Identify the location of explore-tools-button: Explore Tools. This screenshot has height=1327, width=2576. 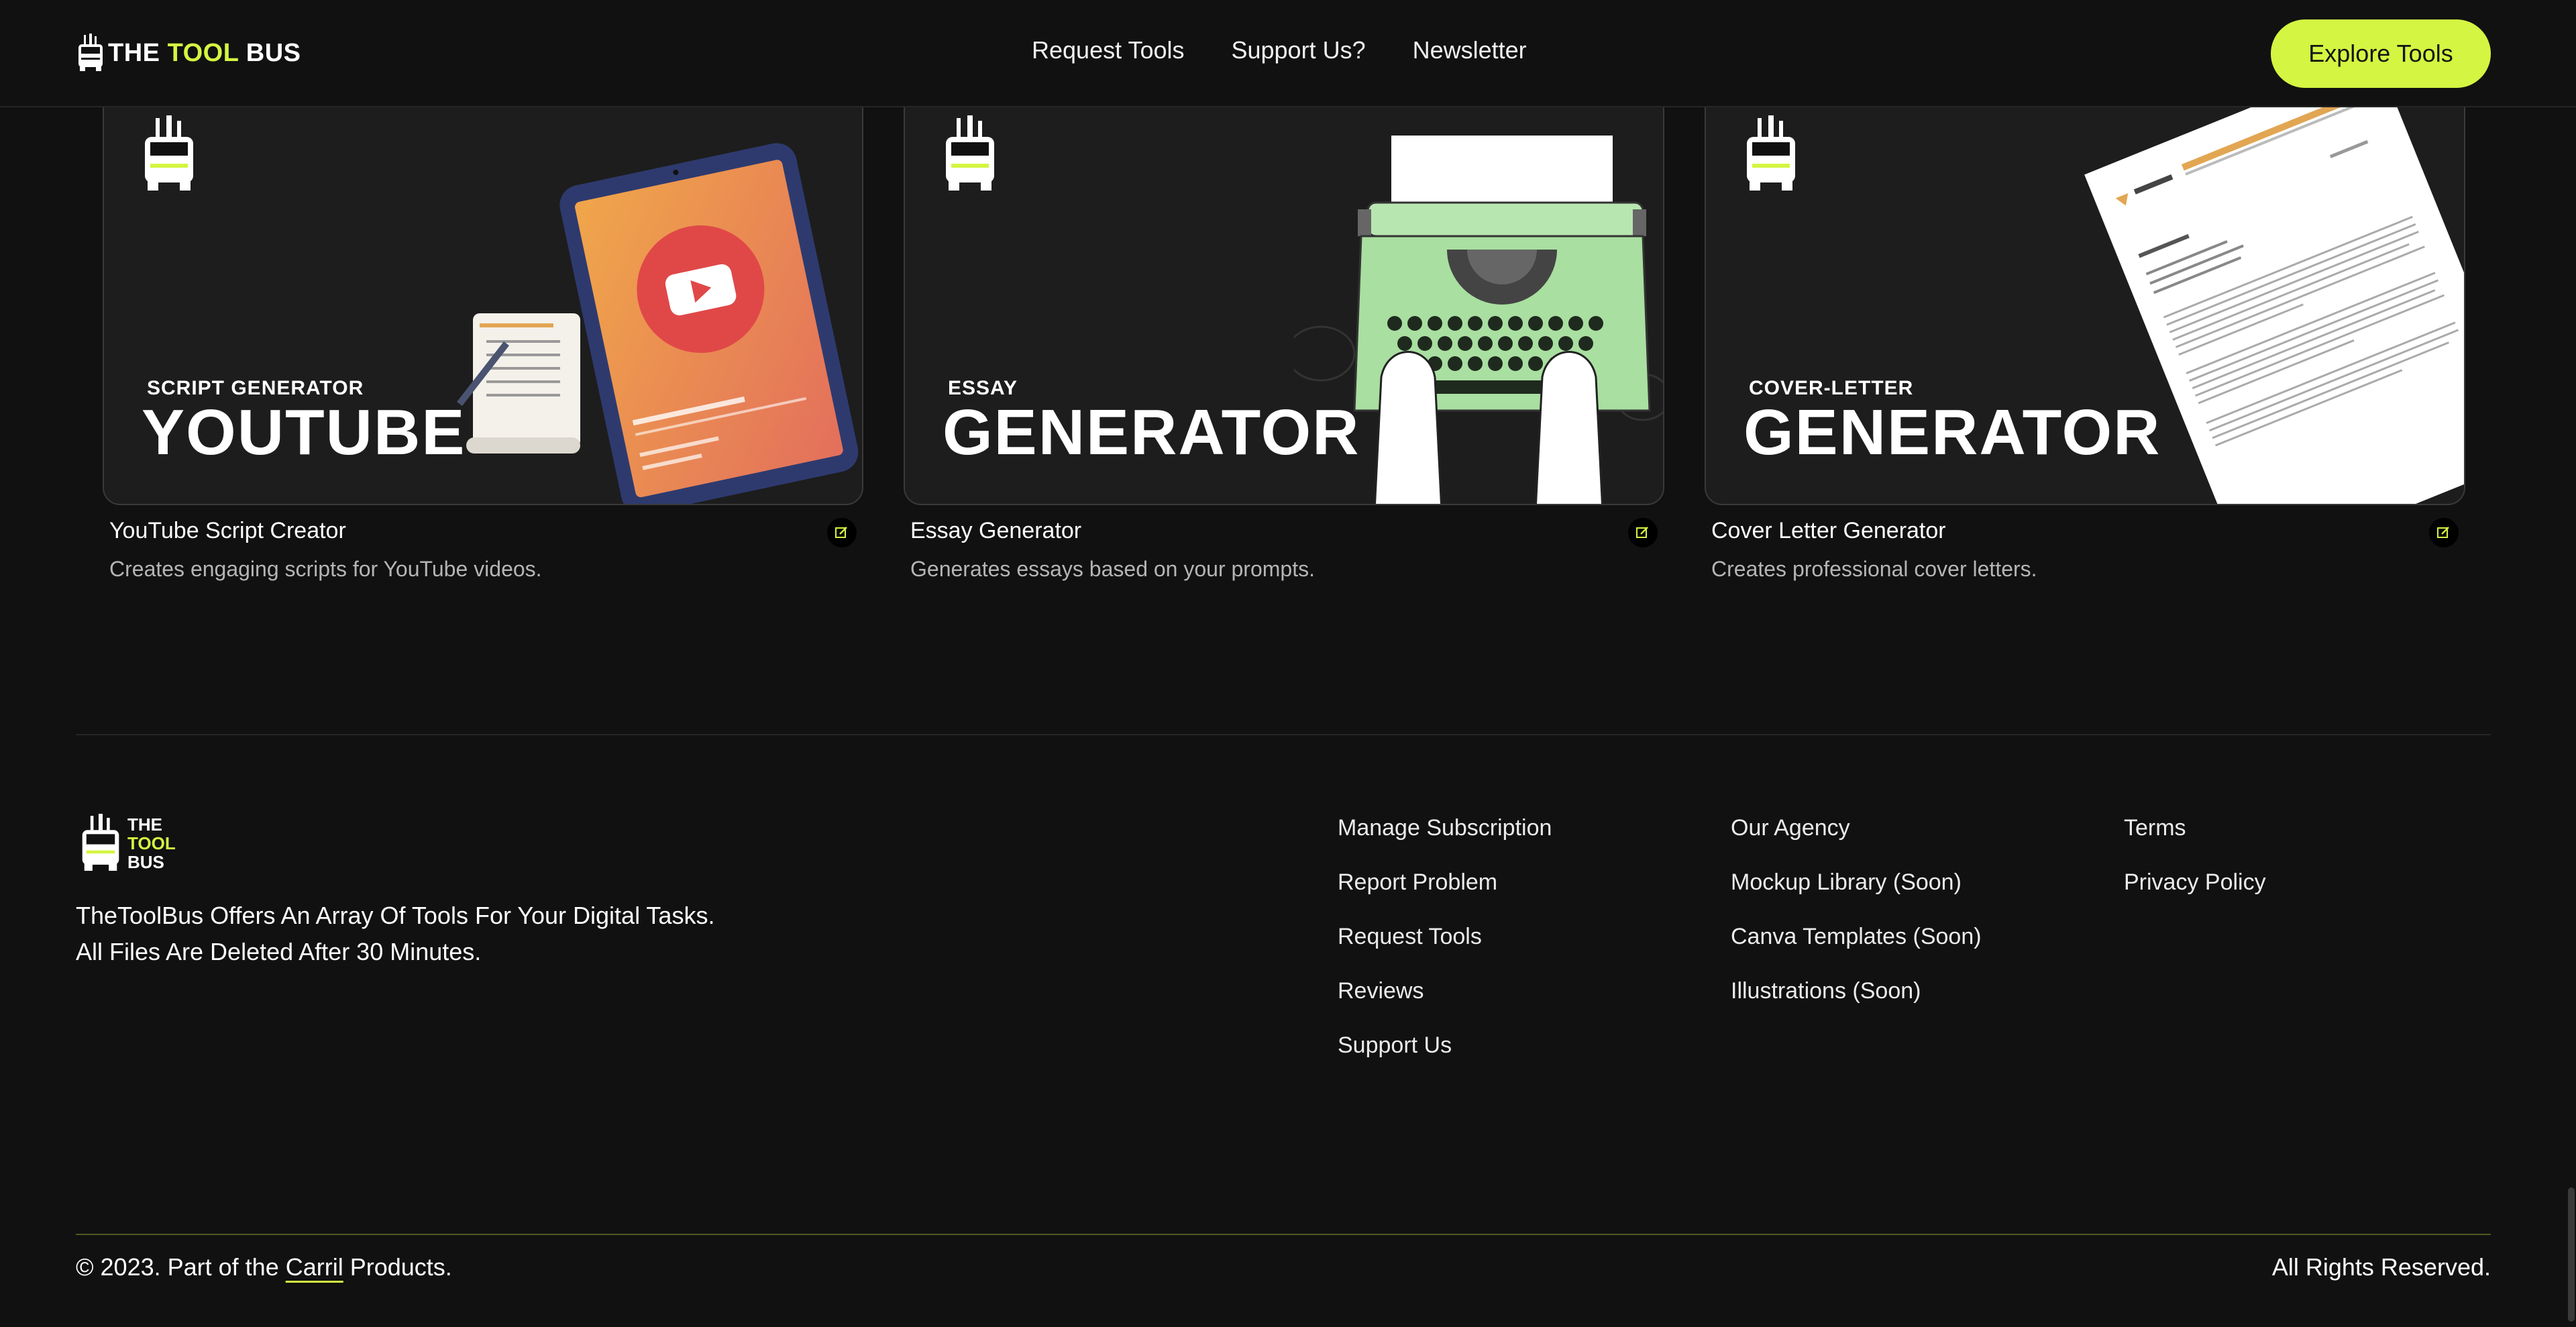
(2381, 53).